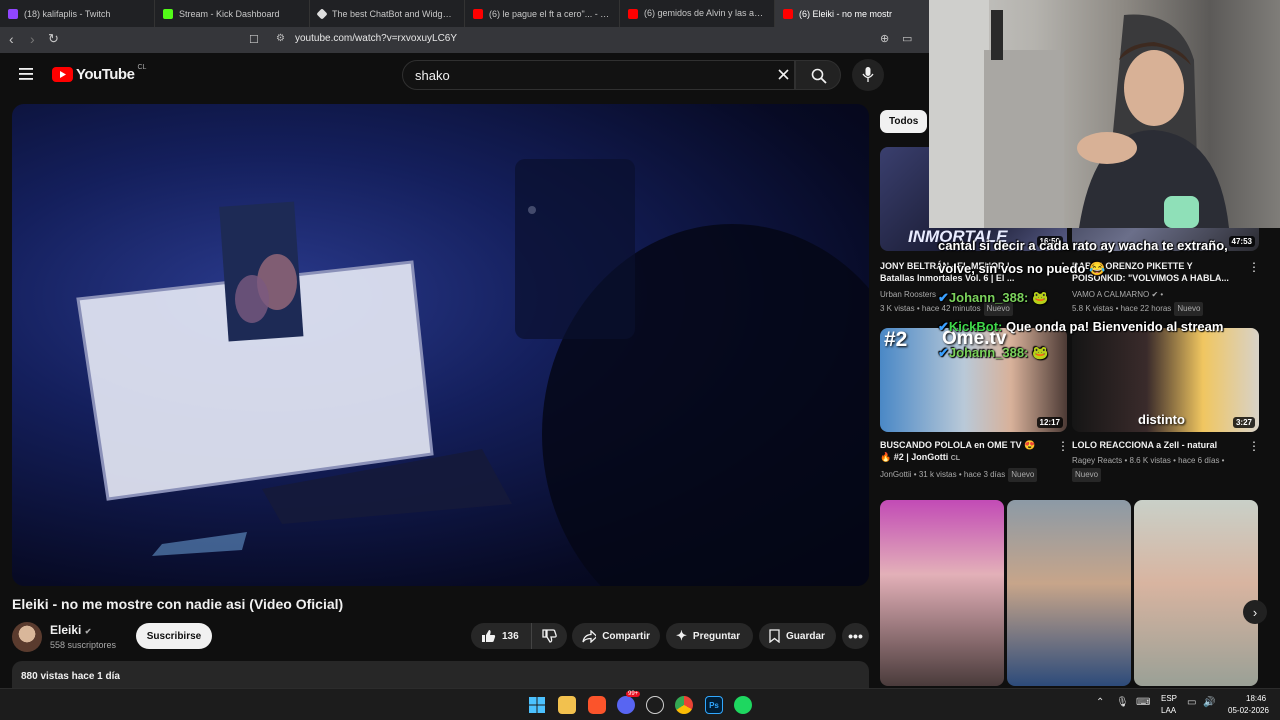 This screenshot has width=1280, height=720. What do you see at coordinates (1191, 702) in the screenshot?
I see `network-icon: ▭` at bounding box center [1191, 702].